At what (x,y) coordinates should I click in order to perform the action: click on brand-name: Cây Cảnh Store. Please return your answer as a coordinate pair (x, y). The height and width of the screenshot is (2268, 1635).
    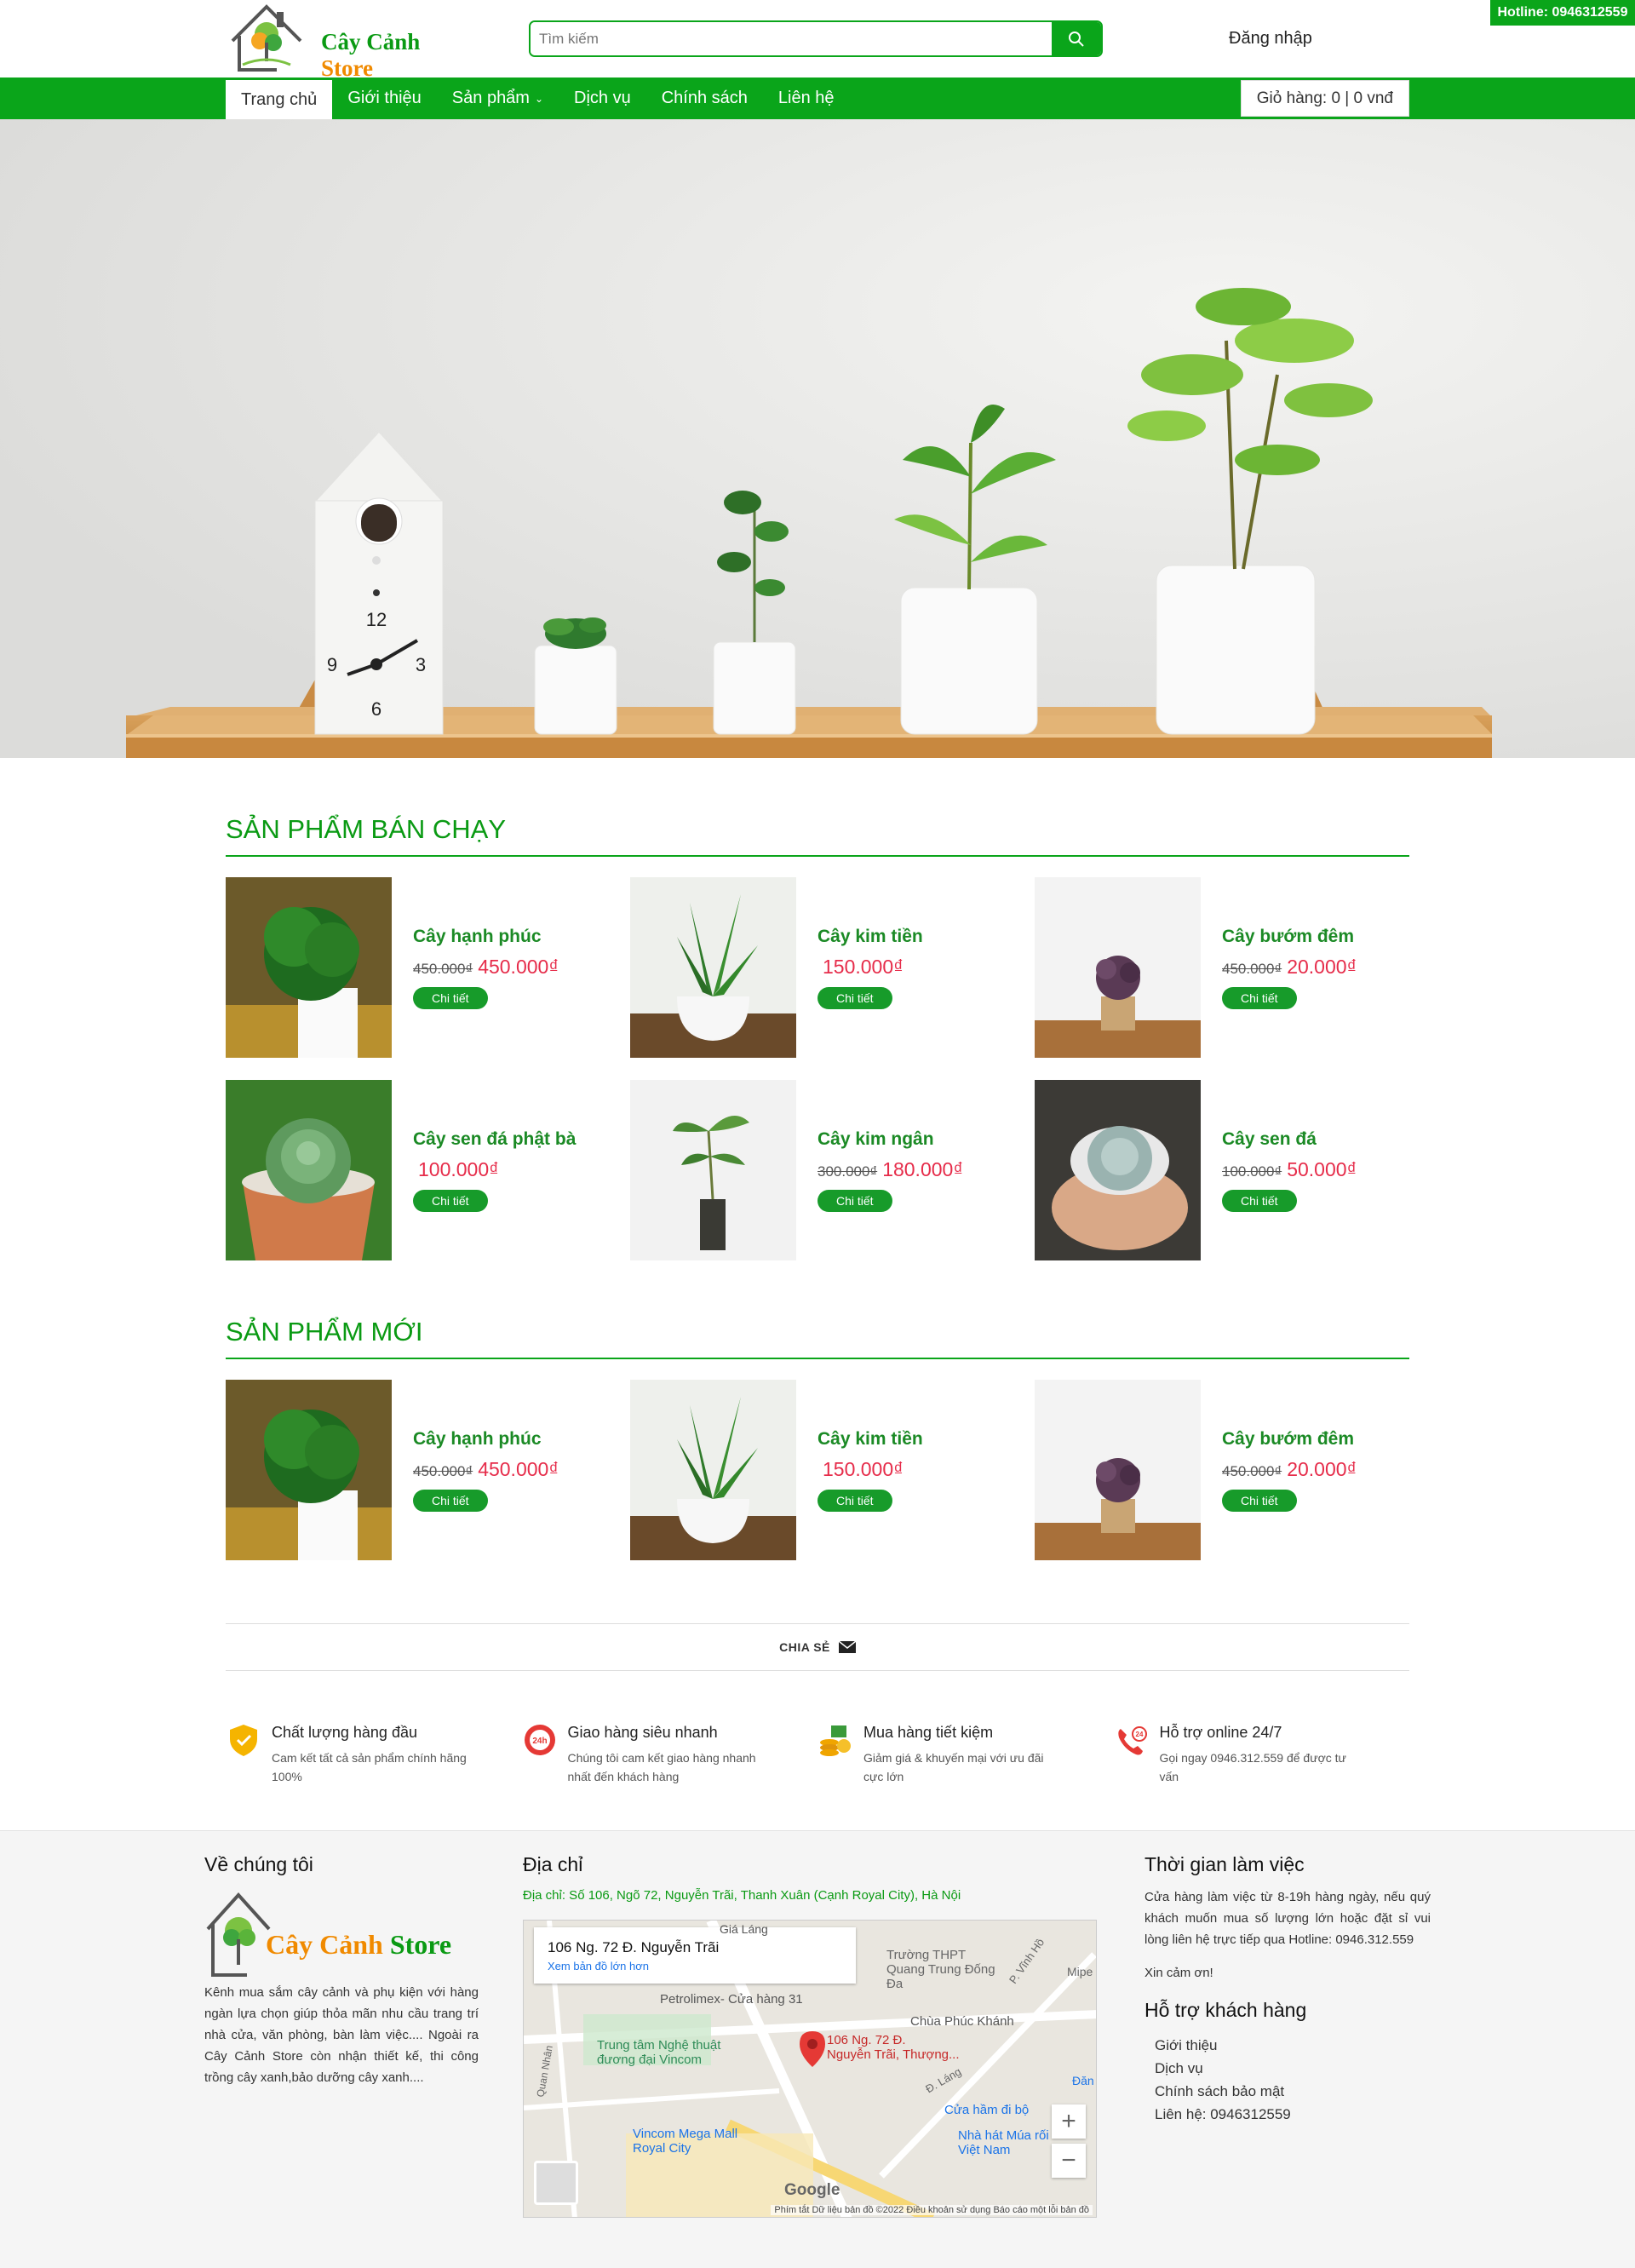
    Looking at the image, I should click on (371, 55).